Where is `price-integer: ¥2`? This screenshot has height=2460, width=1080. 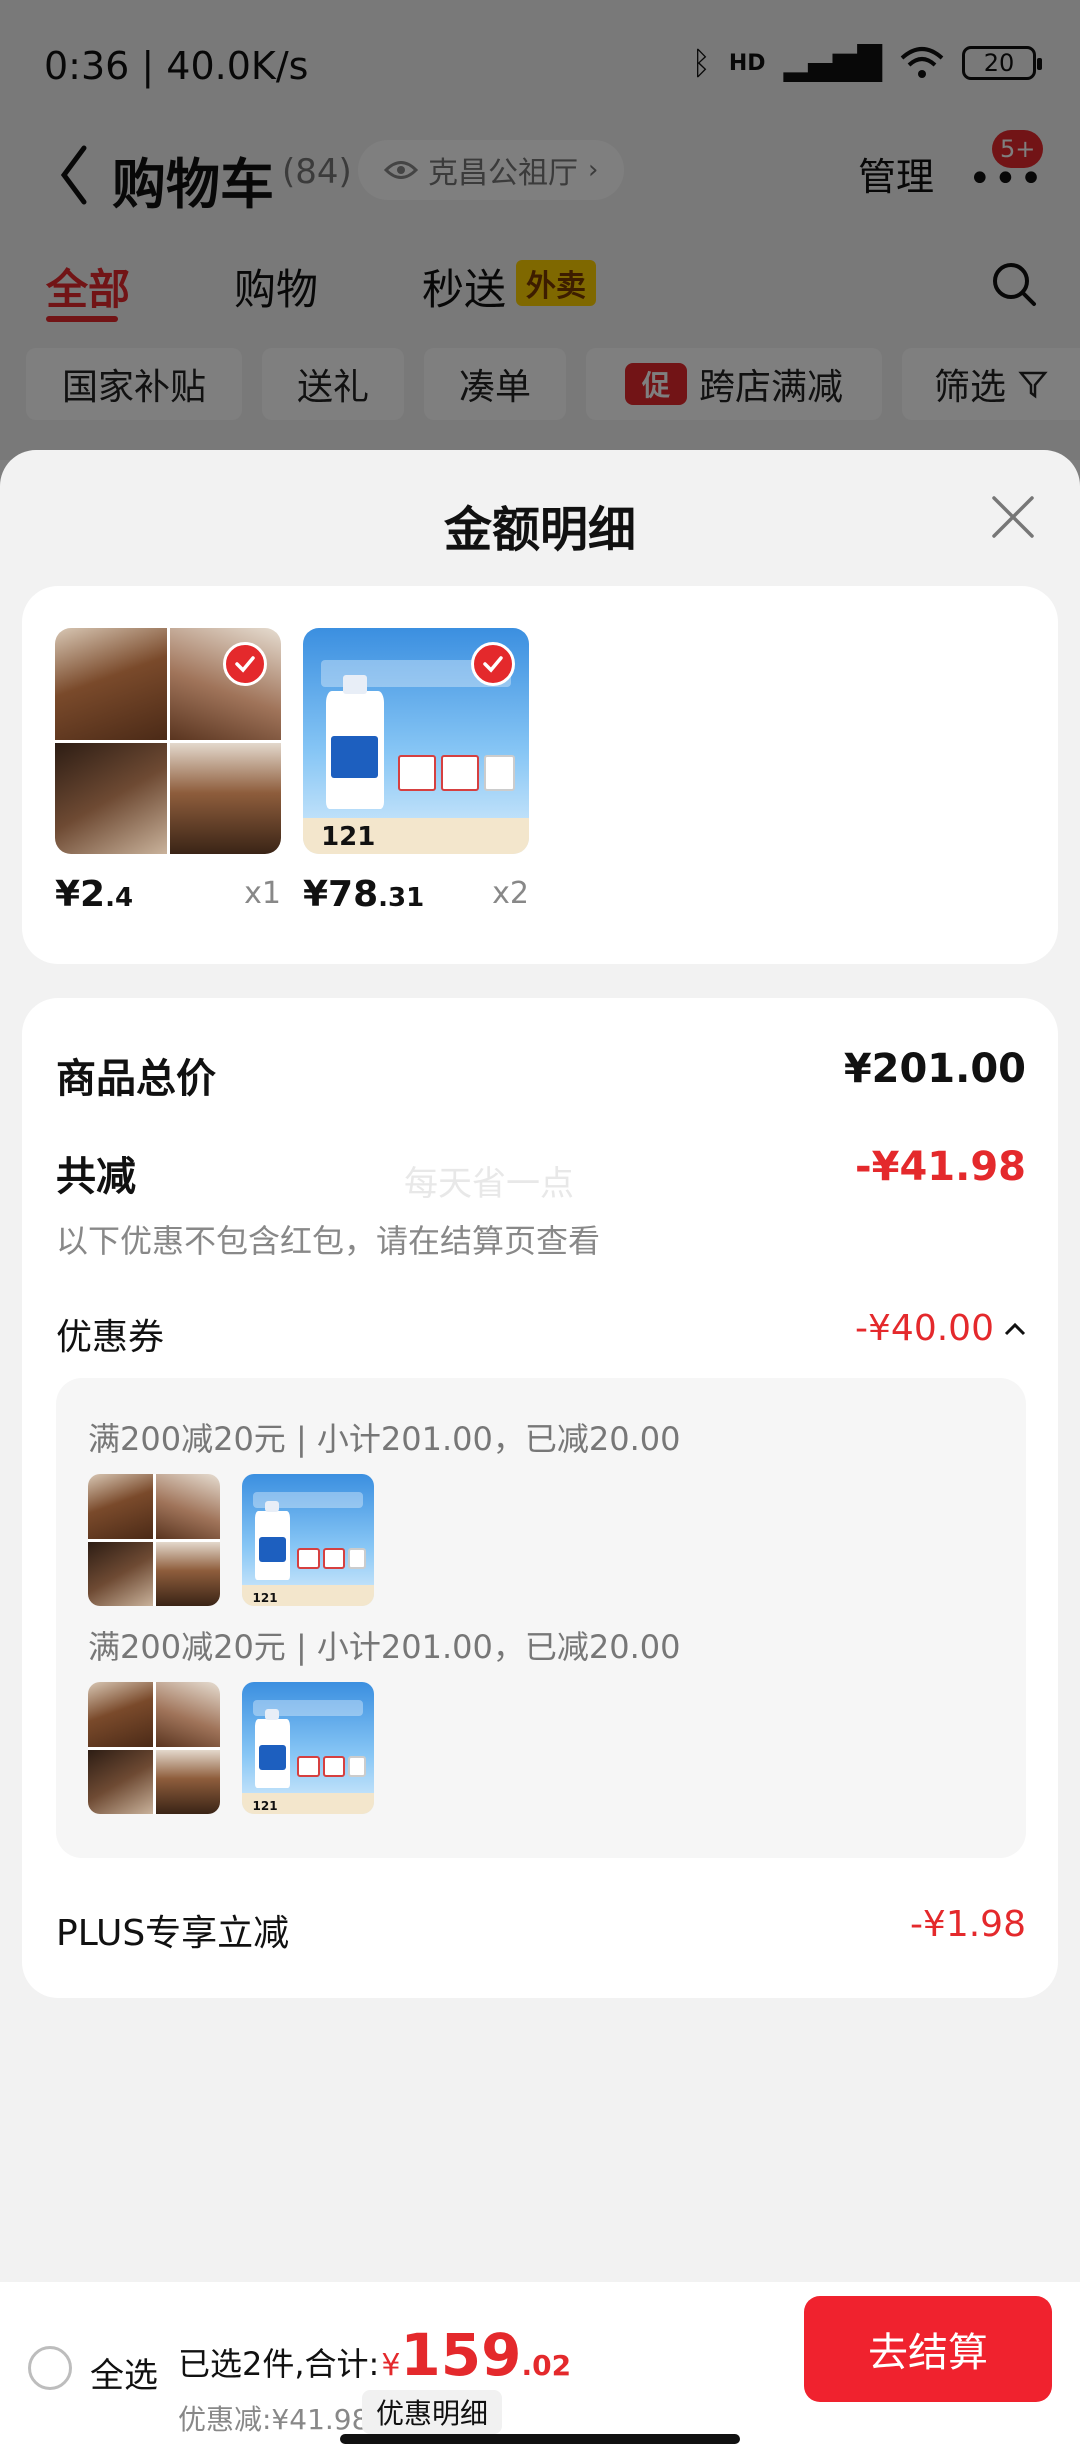
price-integer: ¥2 is located at coordinates (80, 894).